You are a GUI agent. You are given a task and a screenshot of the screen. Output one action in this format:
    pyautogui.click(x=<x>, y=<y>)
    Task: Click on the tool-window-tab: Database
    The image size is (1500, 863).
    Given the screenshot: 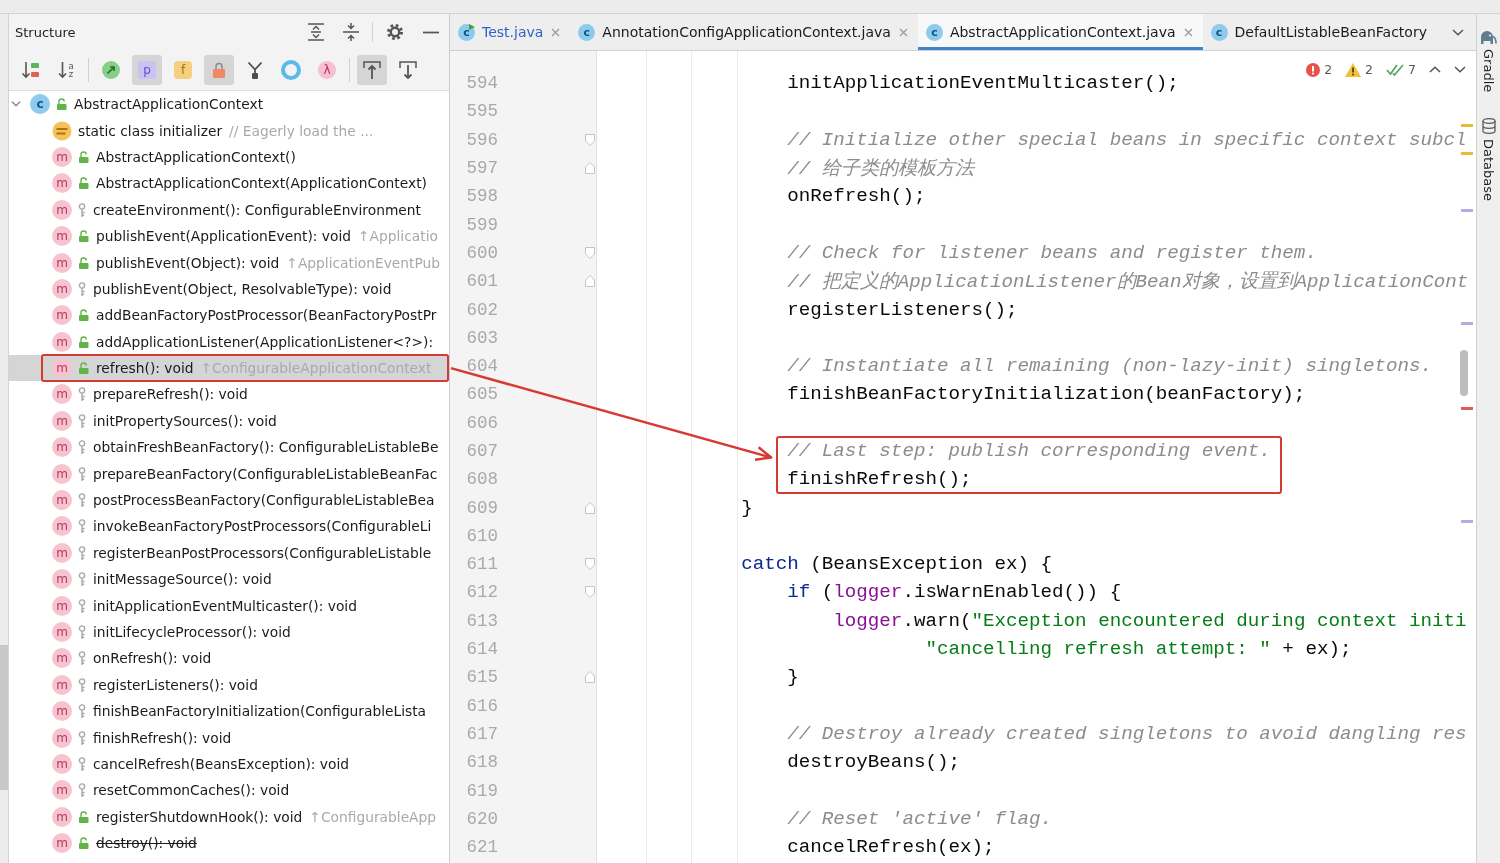 What is the action you would take?
    pyautogui.click(x=1488, y=160)
    